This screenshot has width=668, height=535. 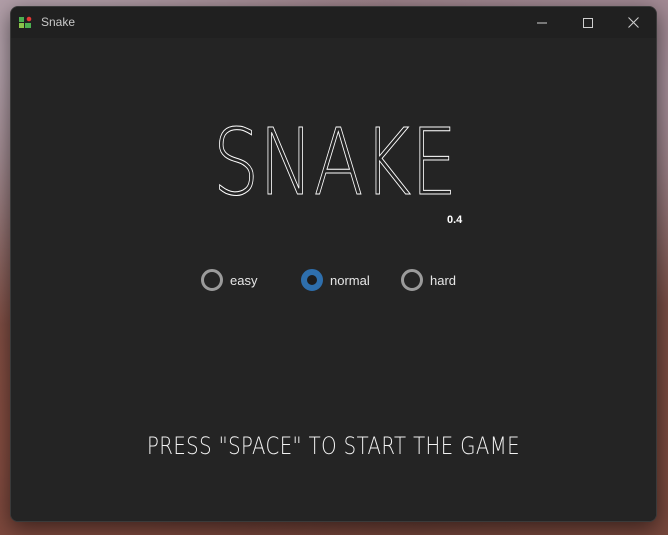 I want to click on game-logo: SNAKE, so click(x=335, y=154).